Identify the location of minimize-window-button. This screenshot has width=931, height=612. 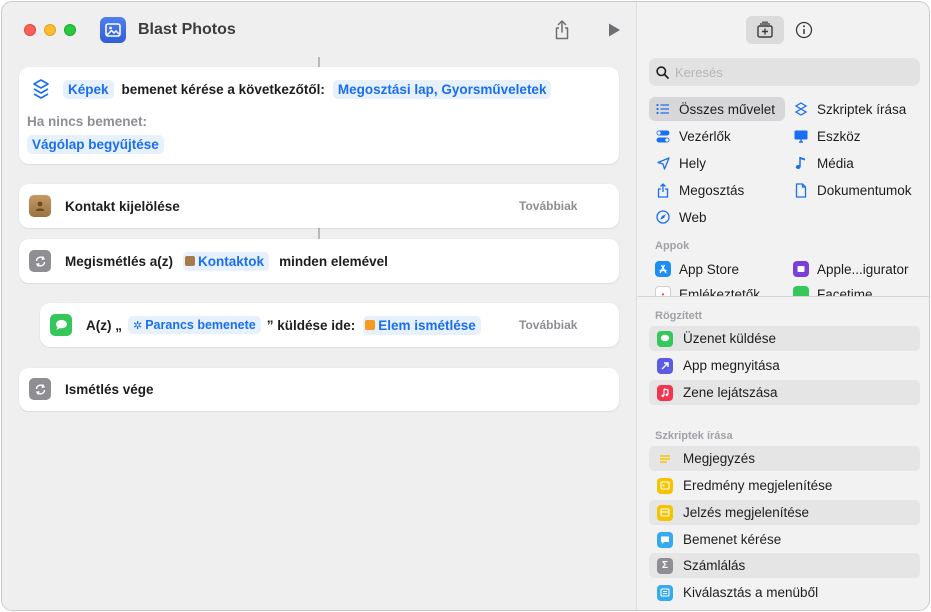
(50, 30).